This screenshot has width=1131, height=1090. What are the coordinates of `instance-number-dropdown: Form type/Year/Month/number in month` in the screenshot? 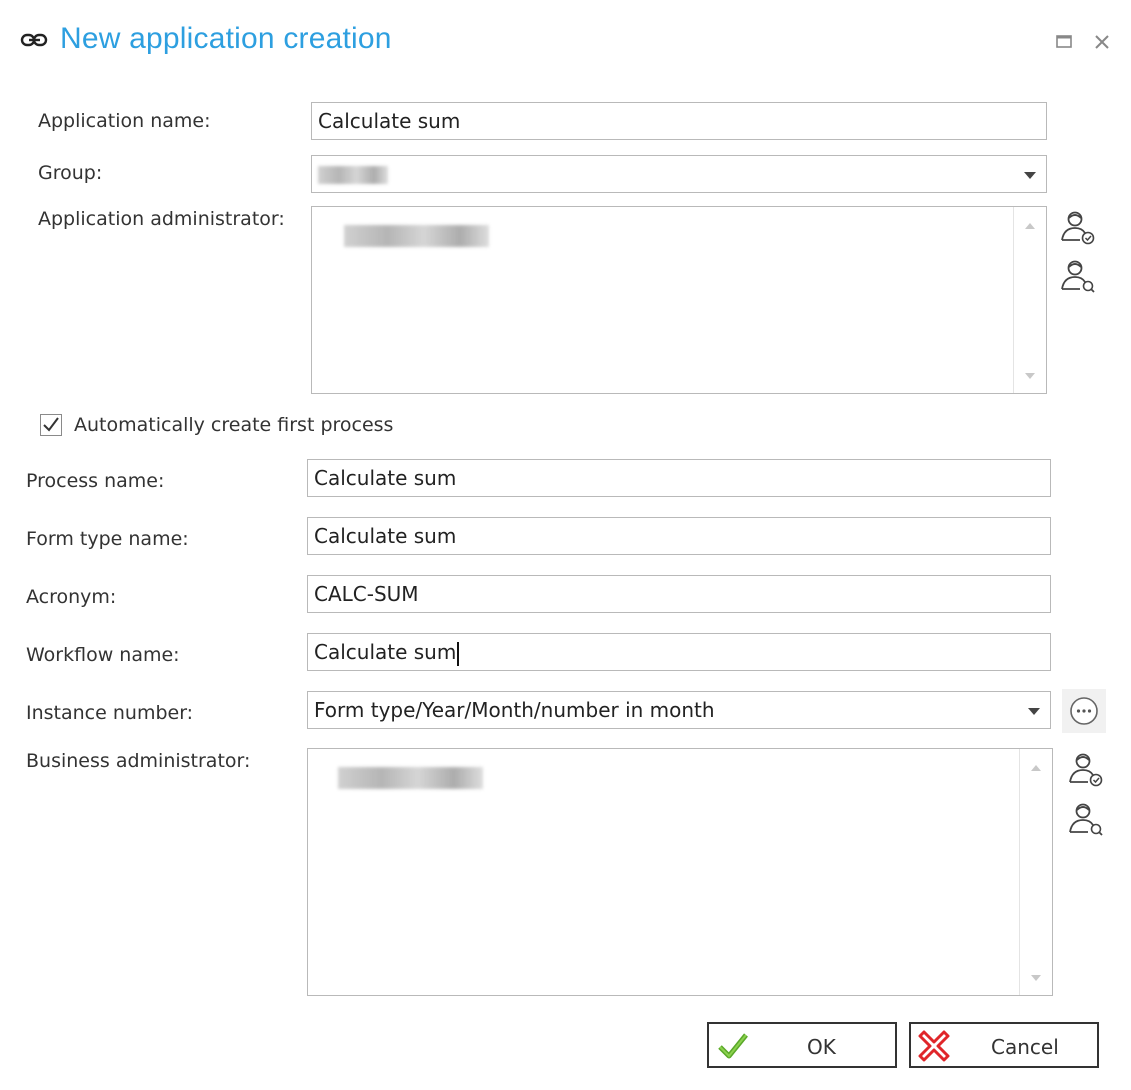 It's located at (679, 710).